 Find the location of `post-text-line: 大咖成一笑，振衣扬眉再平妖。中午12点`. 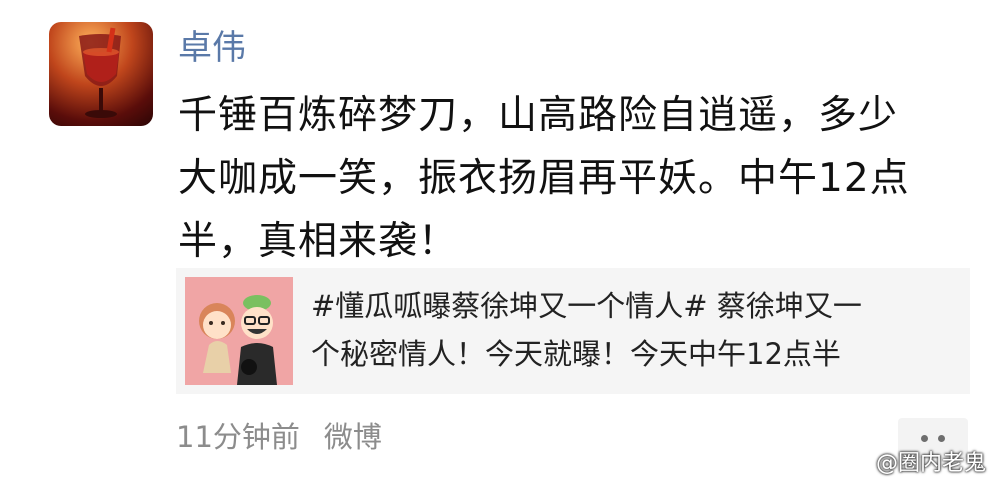

post-text-line: 大咖成一笑，振衣扬眉再平妖。中午12点 is located at coordinates (544, 178).